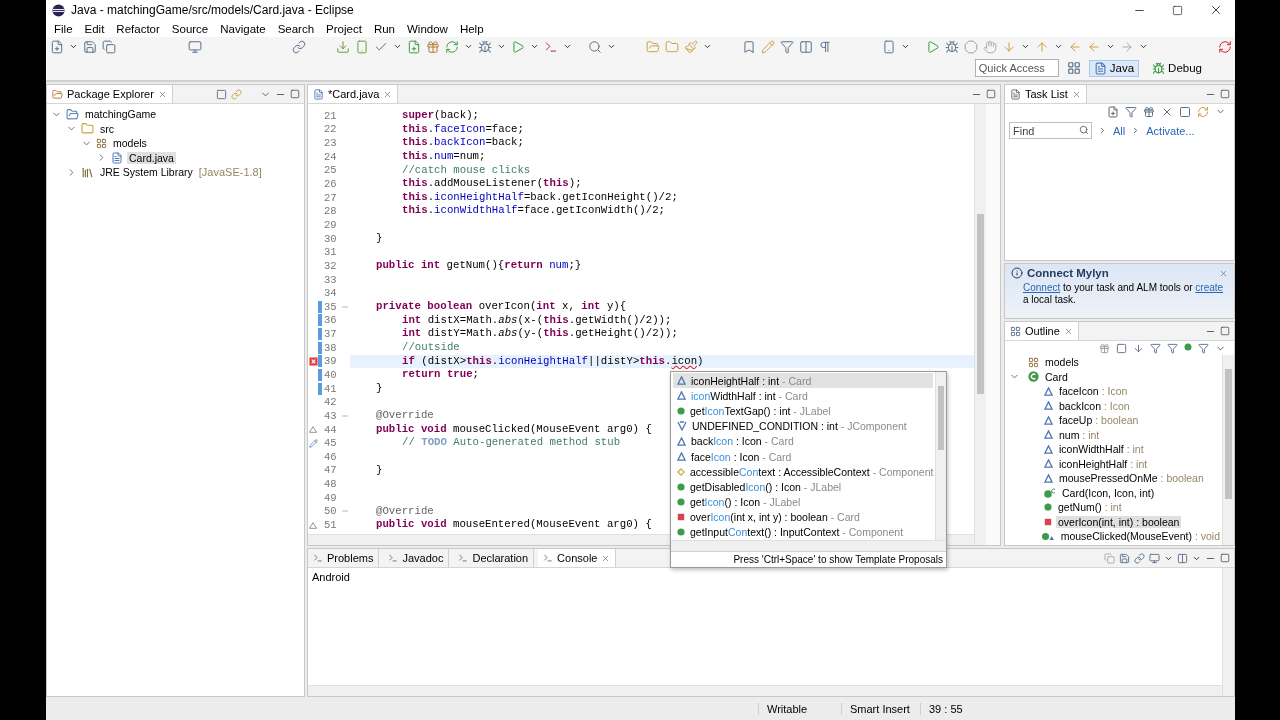 The image size is (1280, 720). I want to click on outline-item: overIcon(int, int) : boolean, so click(1119, 521).